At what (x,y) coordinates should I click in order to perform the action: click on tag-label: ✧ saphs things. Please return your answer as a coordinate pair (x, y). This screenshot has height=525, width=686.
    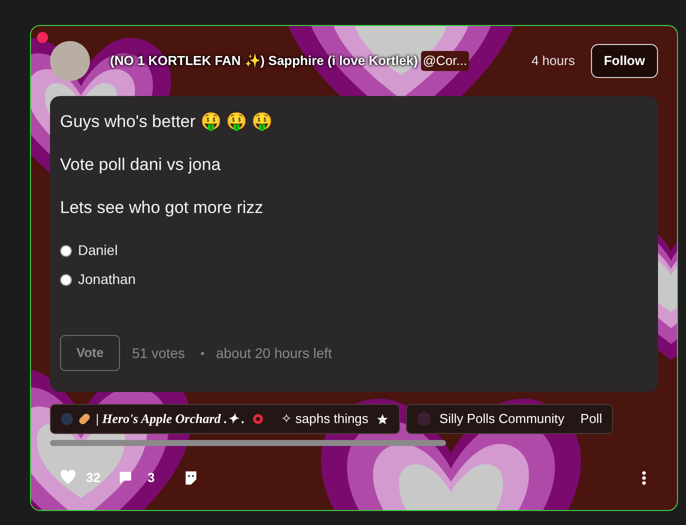
    Looking at the image, I should click on (324, 419).